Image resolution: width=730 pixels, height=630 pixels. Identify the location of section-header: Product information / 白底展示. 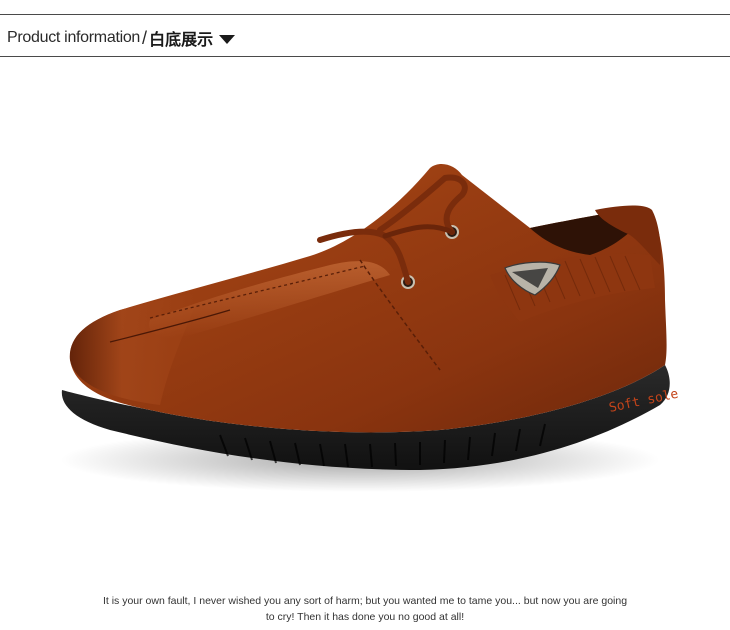
(365, 35).